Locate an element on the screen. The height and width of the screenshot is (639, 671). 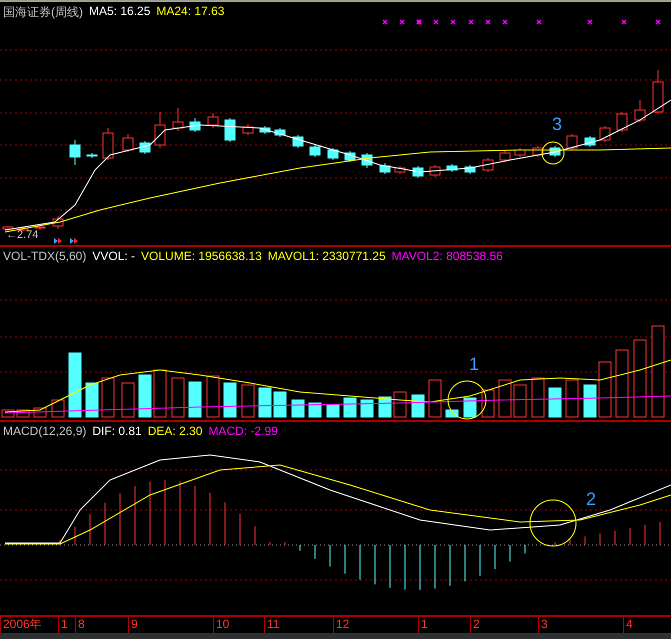
ma5-value: MA5: 16.25 is located at coordinates (119, 12).